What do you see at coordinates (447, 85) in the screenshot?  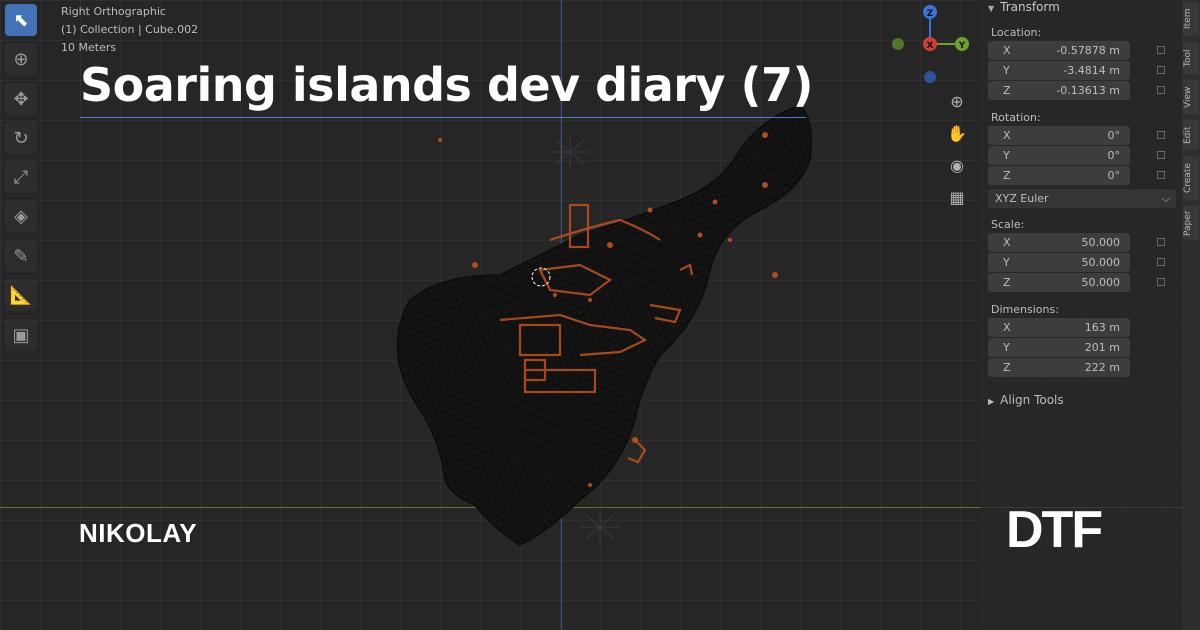 I see `article-title: Soaring islands dev diary (7)` at bounding box center [447, 85].